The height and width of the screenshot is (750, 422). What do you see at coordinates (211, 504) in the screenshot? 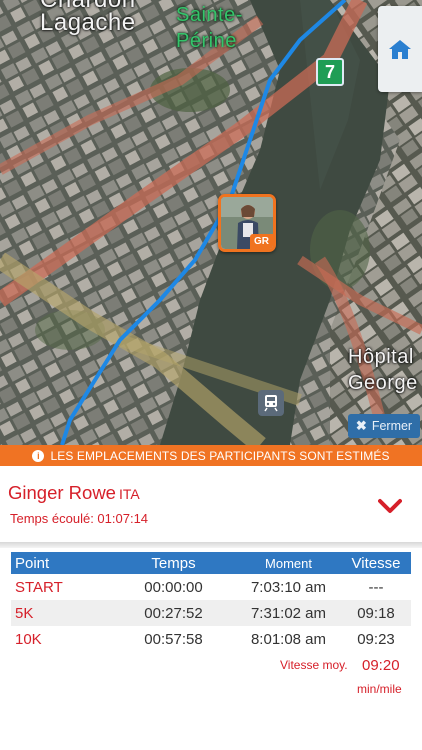
I see `runner-header: Ginger Rowe ITA Temps écoulé: 01:07:14` at bounding box center [211, 504].